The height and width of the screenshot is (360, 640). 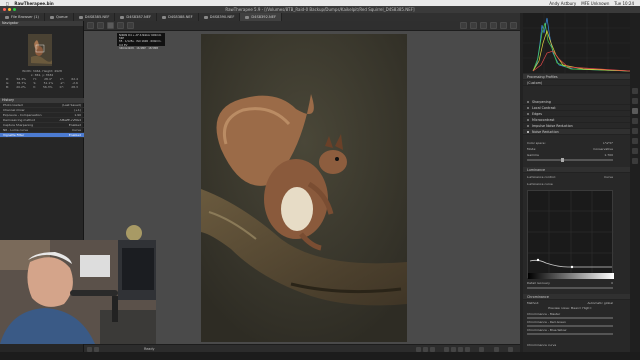 What do you see at coordinates (635, 101) in the screenshot?
I see `tab-exposure-icon` at bounding box center [635, 101].